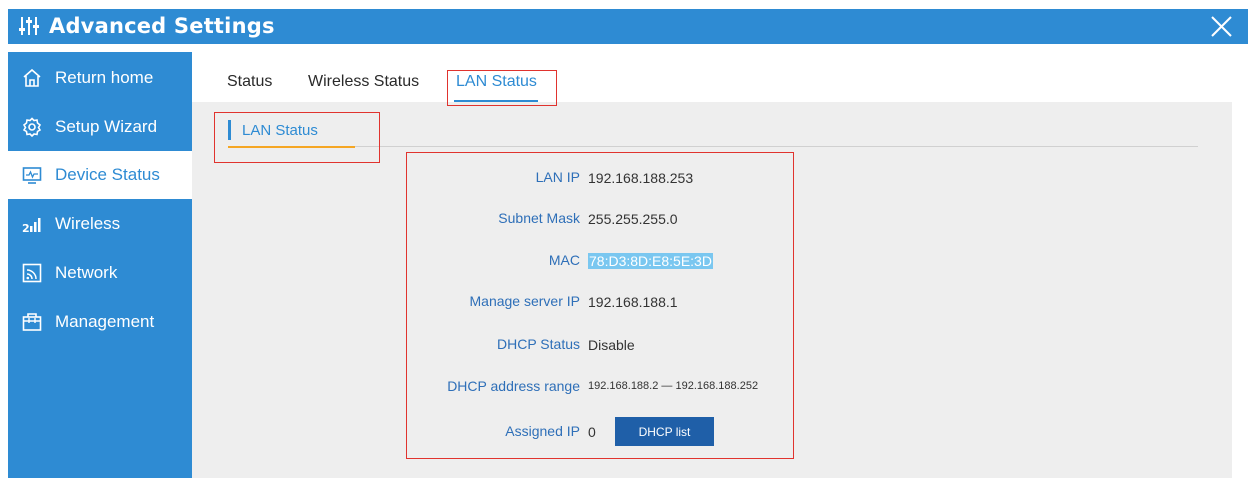  I want to click on subnet-mask-value: 255.255.255.0, so click(633, 219).